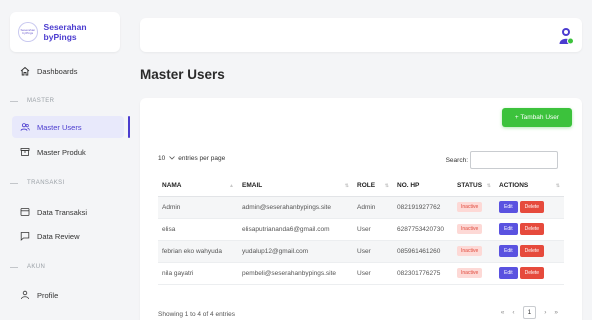  I want to click on page-button-1: 1, so click(529, 312).